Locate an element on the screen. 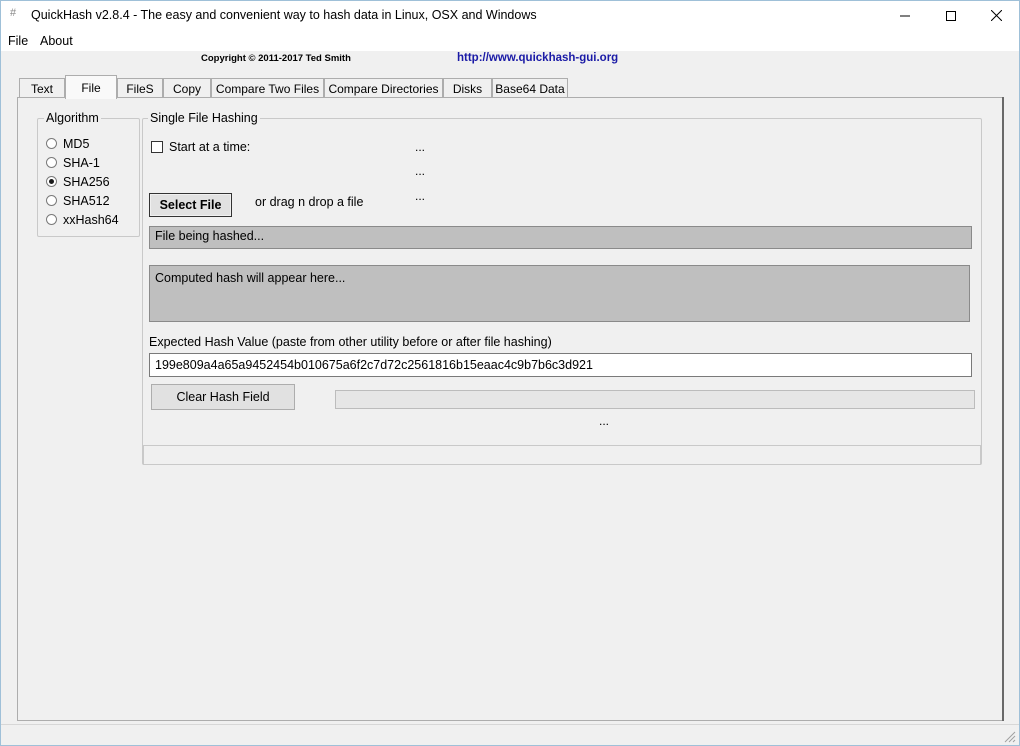  copyright-text: Copyright © 2011-2017 Ted Smith is located at coordinates (276, 58).